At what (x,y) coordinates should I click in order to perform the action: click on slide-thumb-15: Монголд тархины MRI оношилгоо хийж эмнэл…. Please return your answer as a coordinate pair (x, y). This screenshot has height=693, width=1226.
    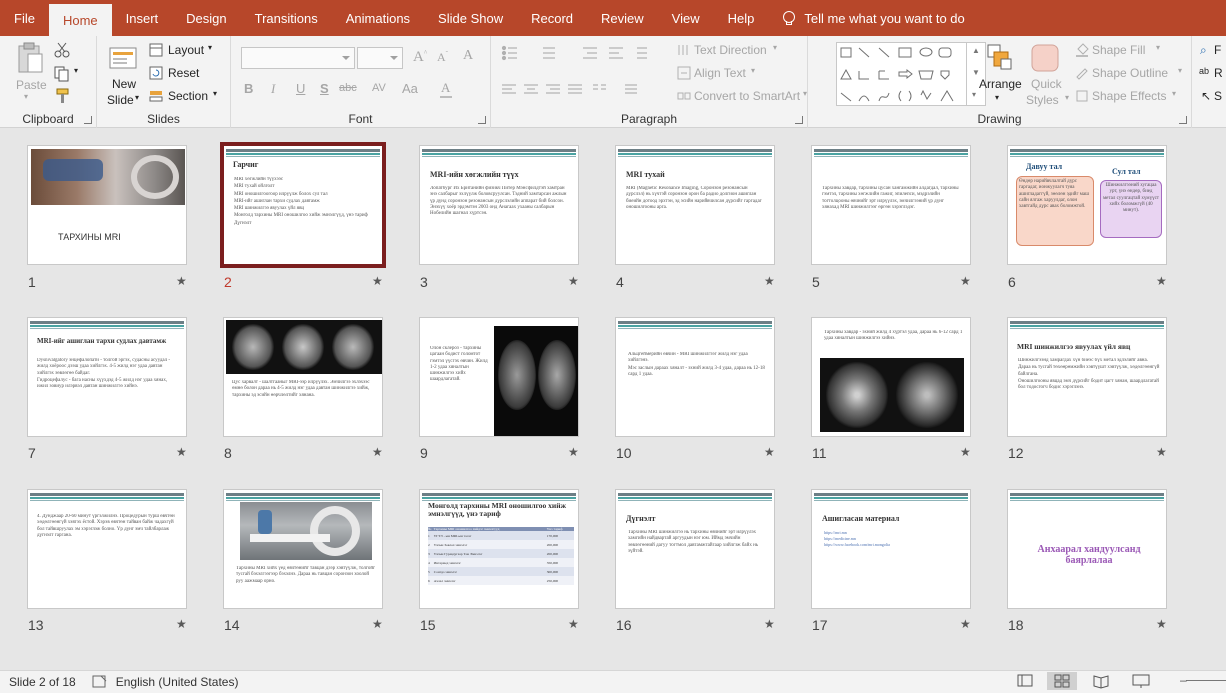
    Looking at the image, I should click on (499, 549).